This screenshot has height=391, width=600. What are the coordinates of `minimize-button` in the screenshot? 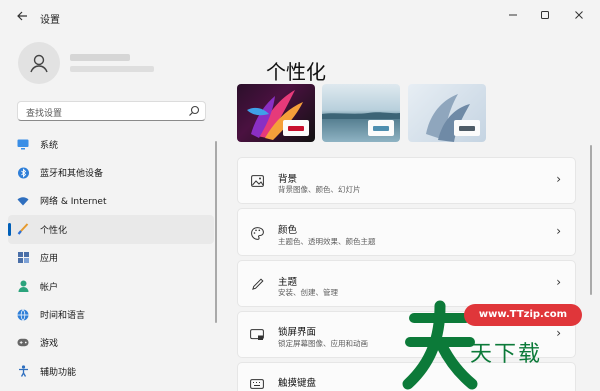 It's located at (513, 15).